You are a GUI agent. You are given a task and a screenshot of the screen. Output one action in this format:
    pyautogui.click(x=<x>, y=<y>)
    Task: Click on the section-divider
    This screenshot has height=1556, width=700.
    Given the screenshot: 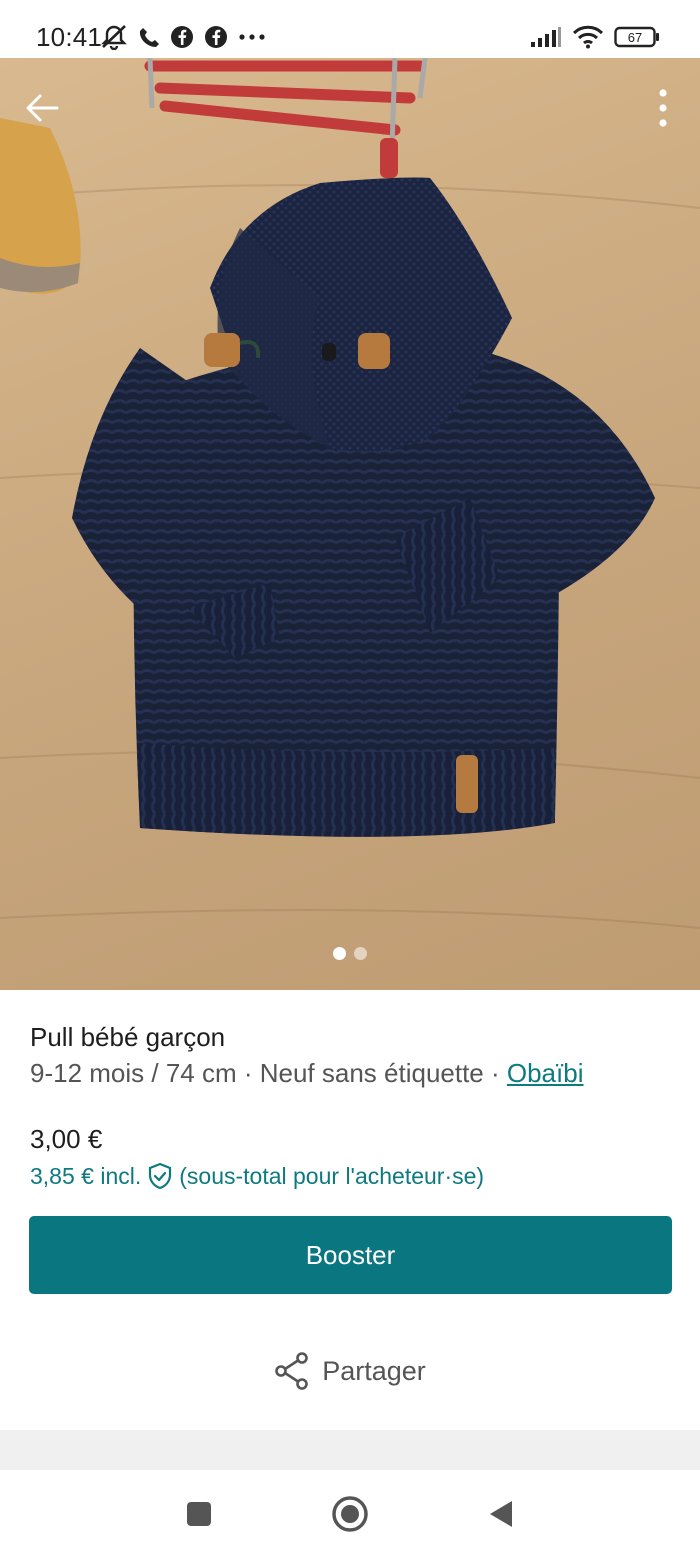 What is the action you would take?
    pyautogui.click(x=350, y=1450)
    